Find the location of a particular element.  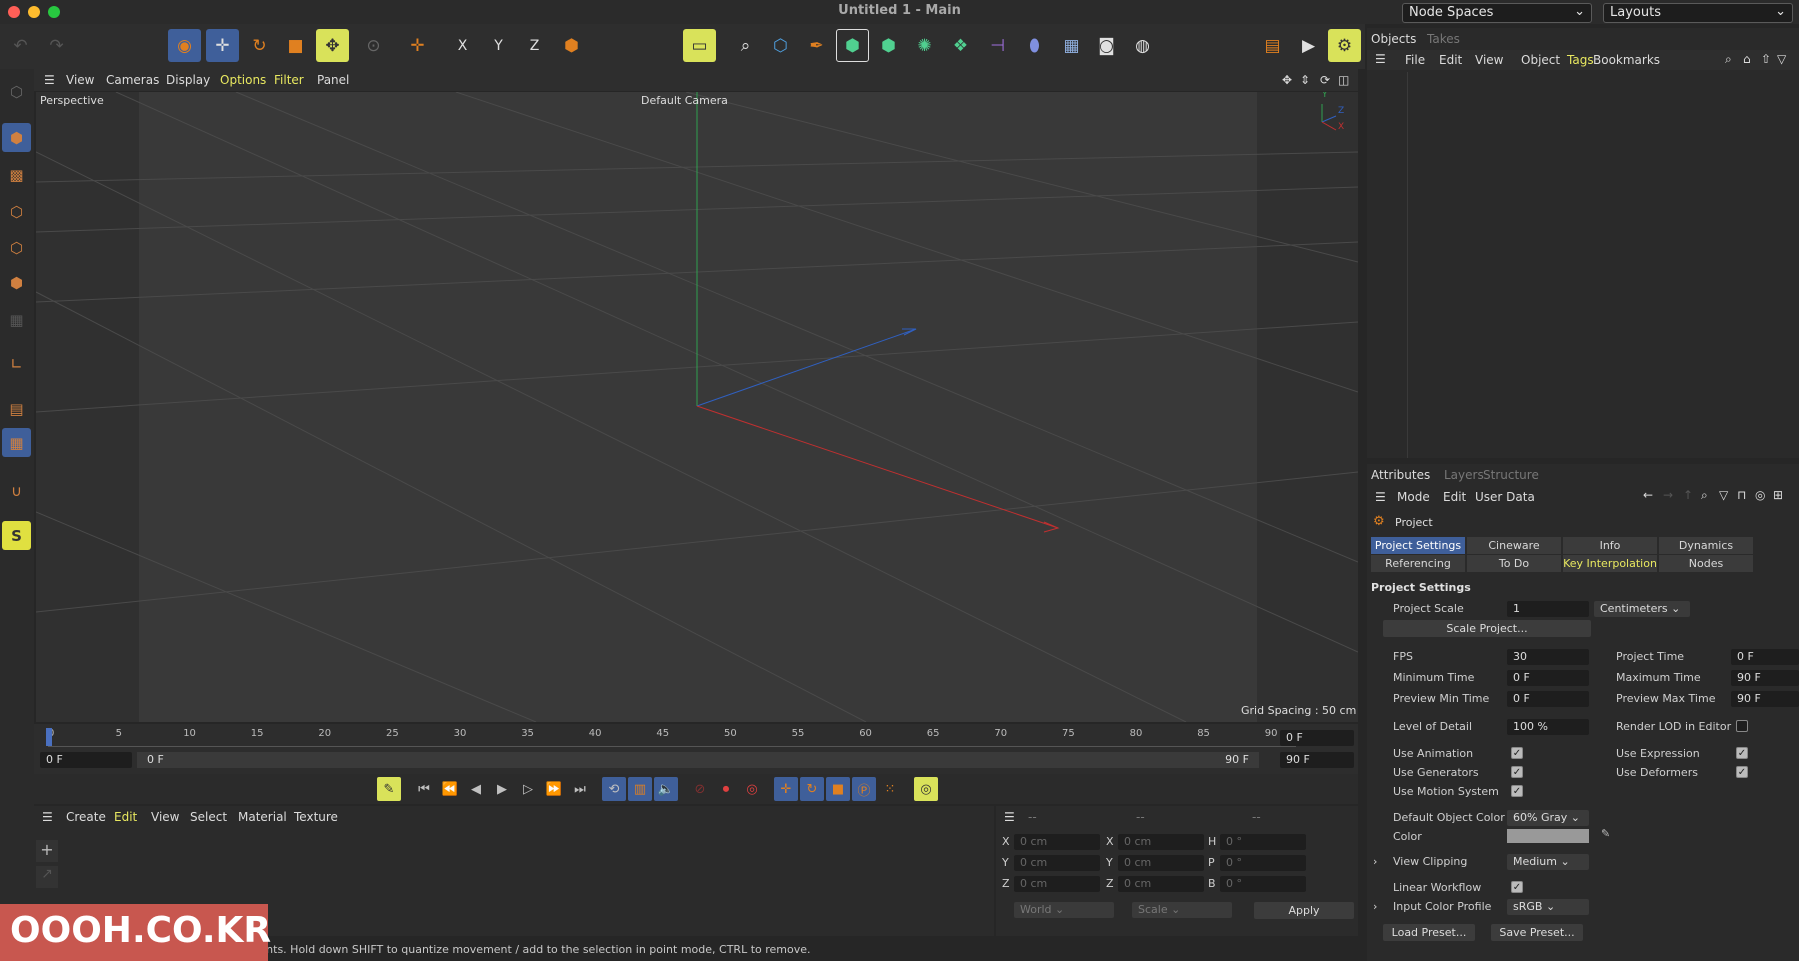

record-keys-icon: ✎ is located at coordinates (389, 789).